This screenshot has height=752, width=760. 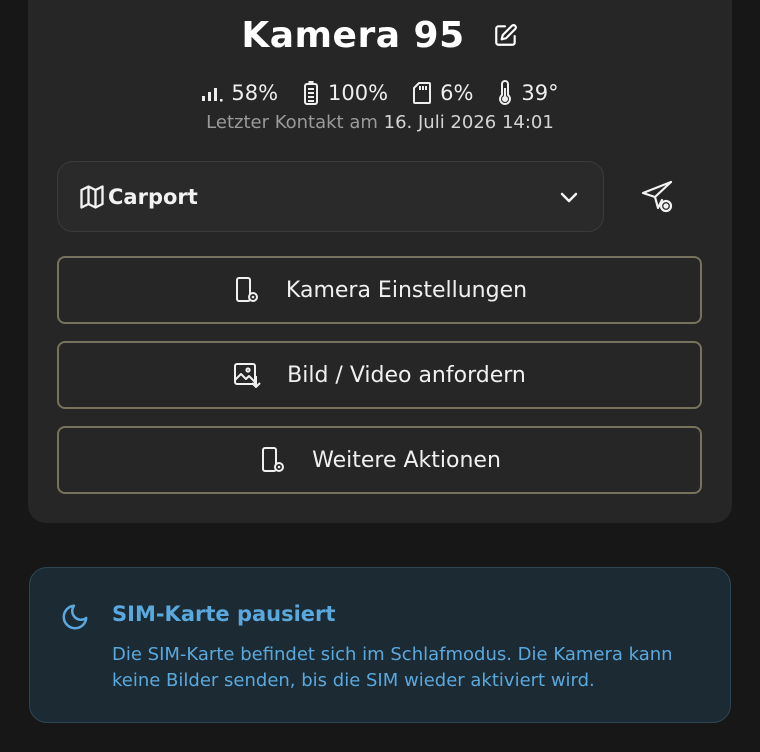 I want to click on battery-value: 100%, so click(x=358, y=93).